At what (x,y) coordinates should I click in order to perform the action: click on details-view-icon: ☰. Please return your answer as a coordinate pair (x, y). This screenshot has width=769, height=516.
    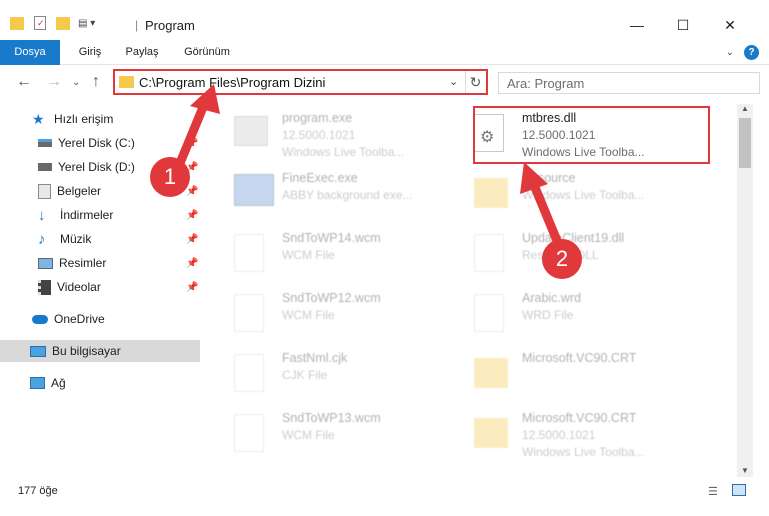
    Looking at the image, I should click on (713, 491).